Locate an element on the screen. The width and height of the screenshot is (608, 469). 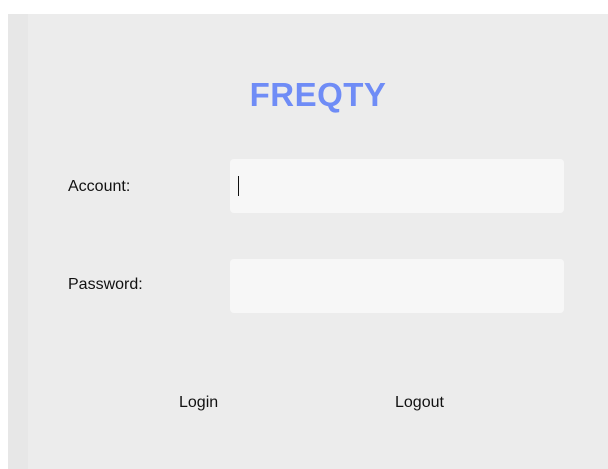
login-button: Login is located at coordinates (198, 403).